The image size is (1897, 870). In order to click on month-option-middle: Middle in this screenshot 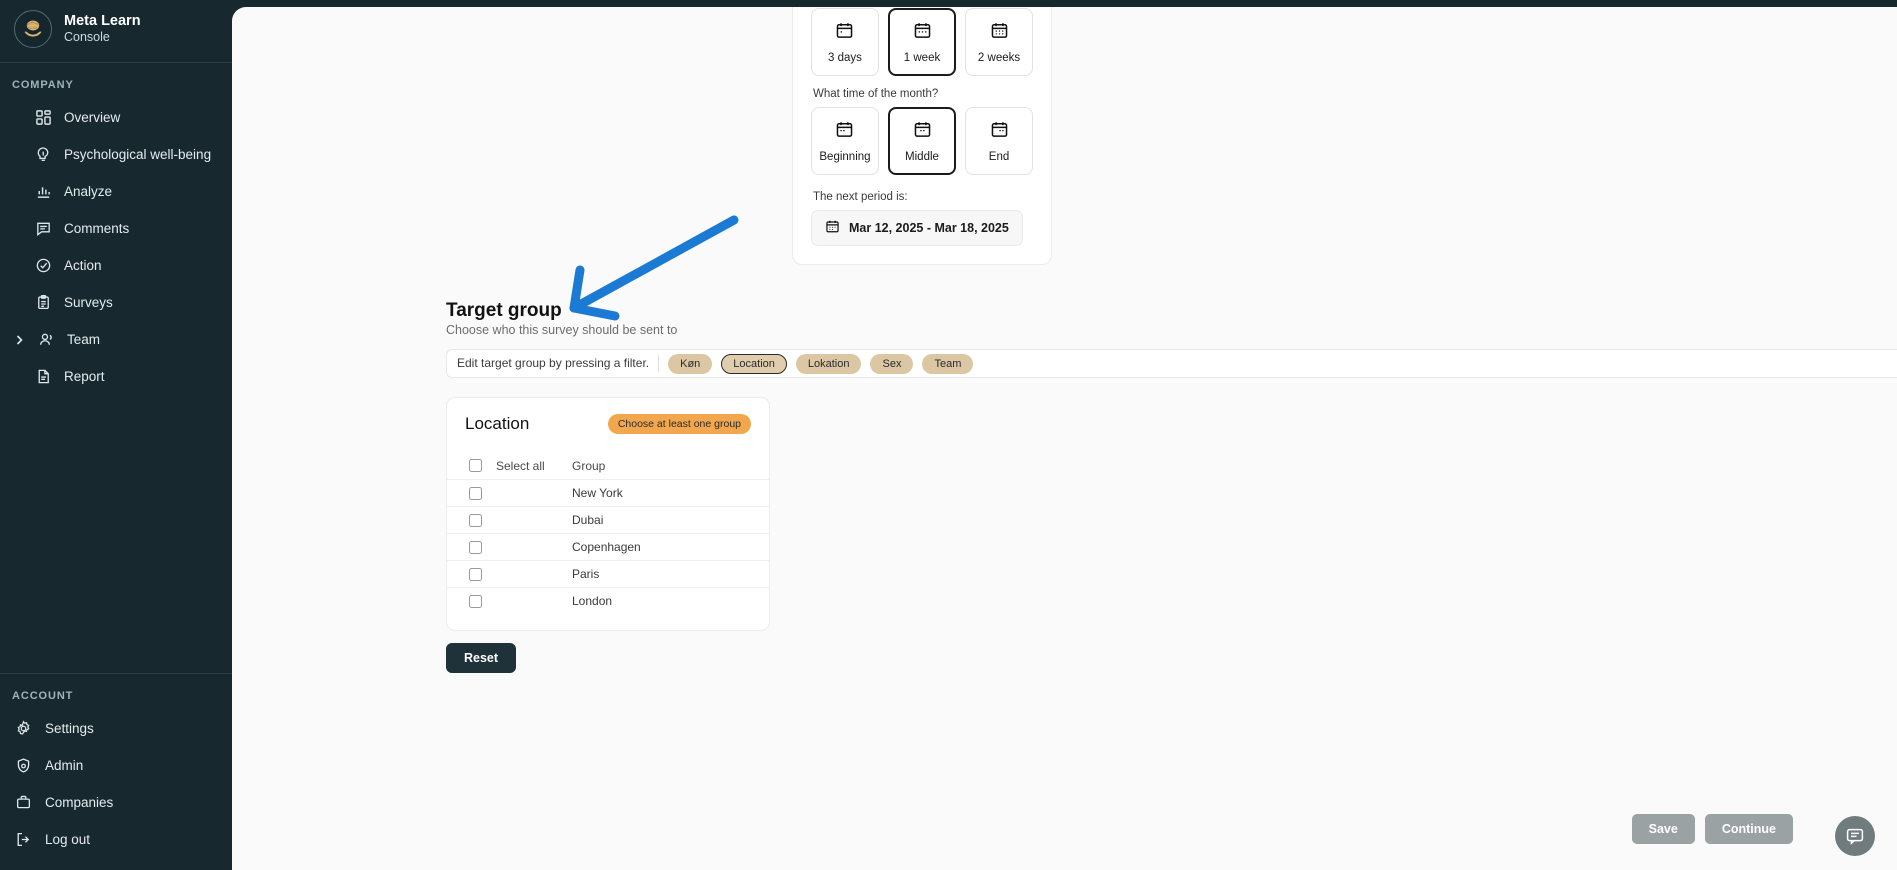, I will do `click(922, 141)`.